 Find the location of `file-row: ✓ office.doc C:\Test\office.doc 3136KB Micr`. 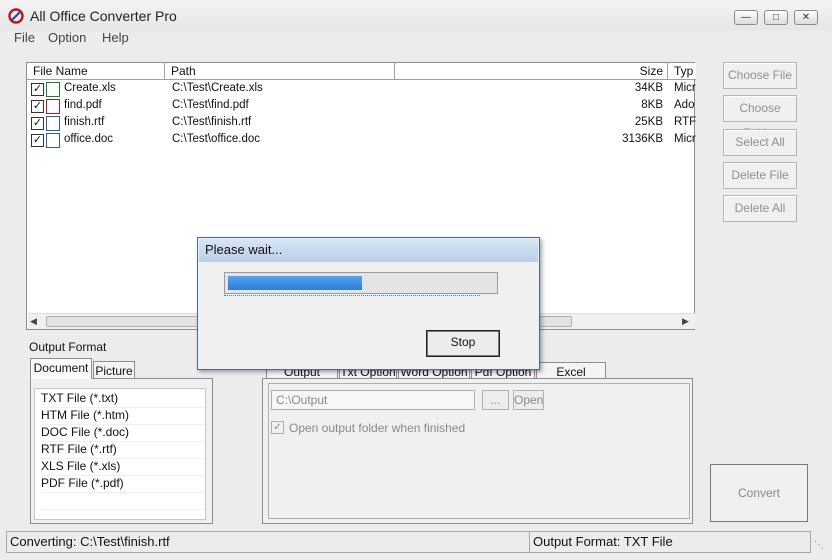

file-row: ✓ office.doc C:\Test\office.doc 3136KB Micr is located at coordinates (361, 140).